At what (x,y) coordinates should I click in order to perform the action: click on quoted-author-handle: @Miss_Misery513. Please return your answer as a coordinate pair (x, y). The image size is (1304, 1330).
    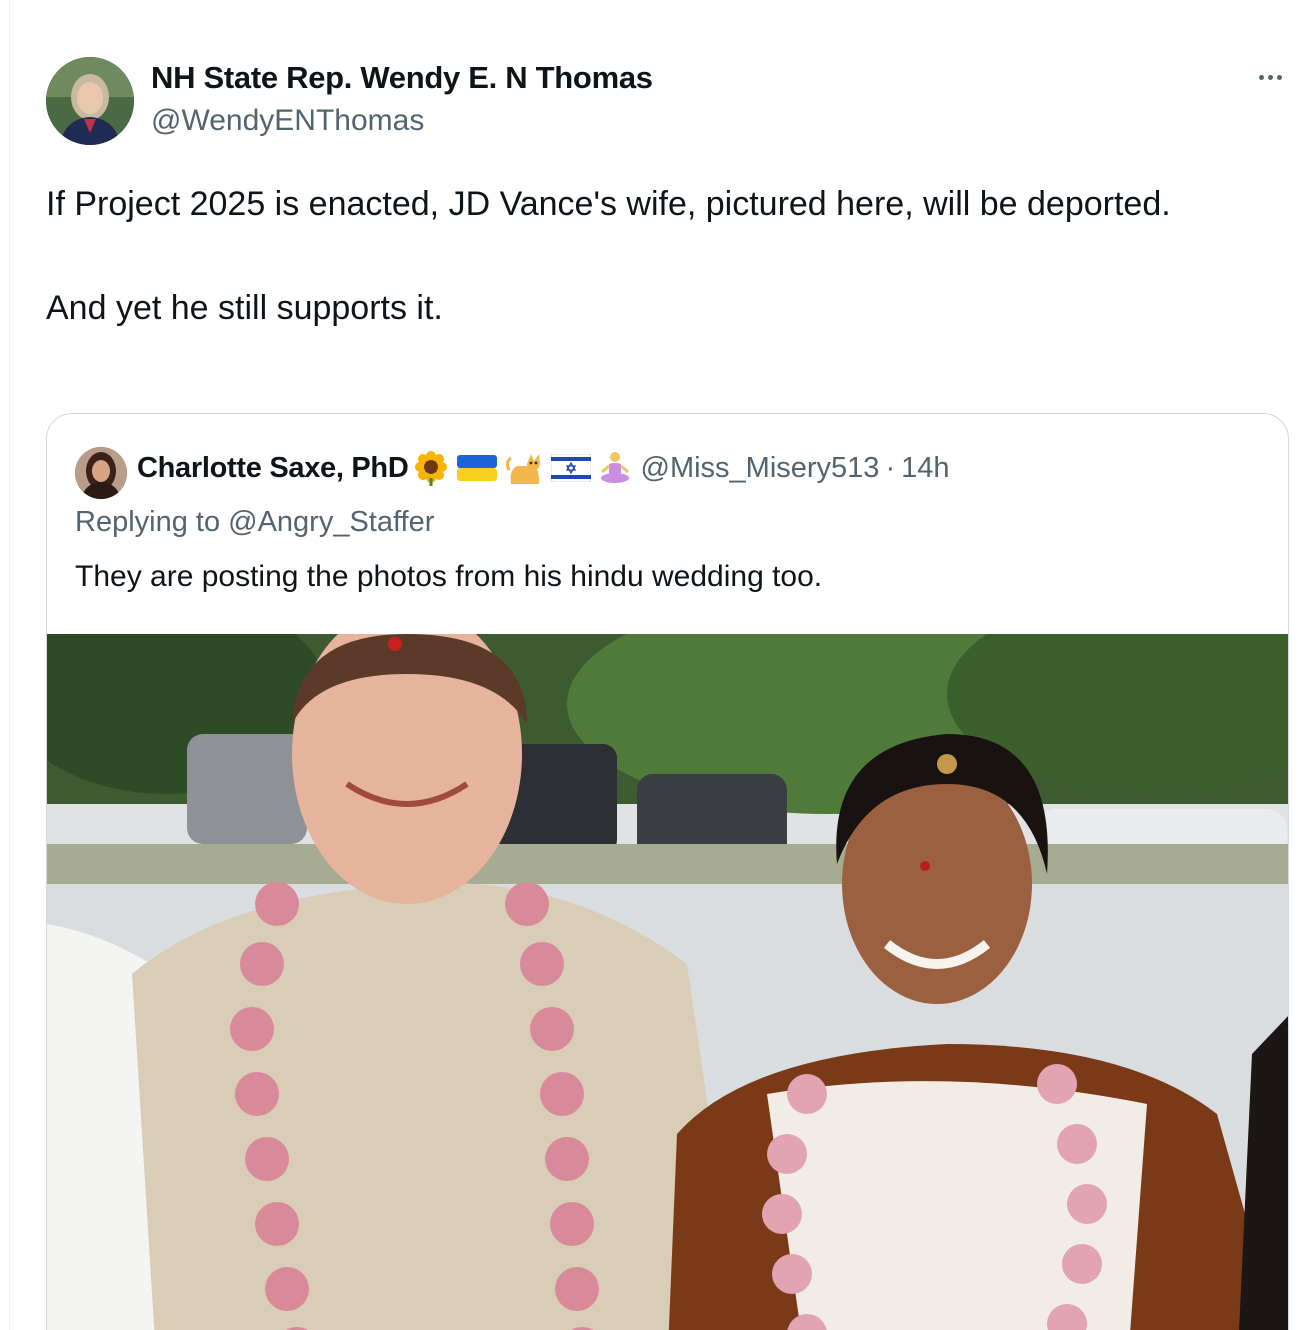
    Looking at the image, I should click on (760, 468).